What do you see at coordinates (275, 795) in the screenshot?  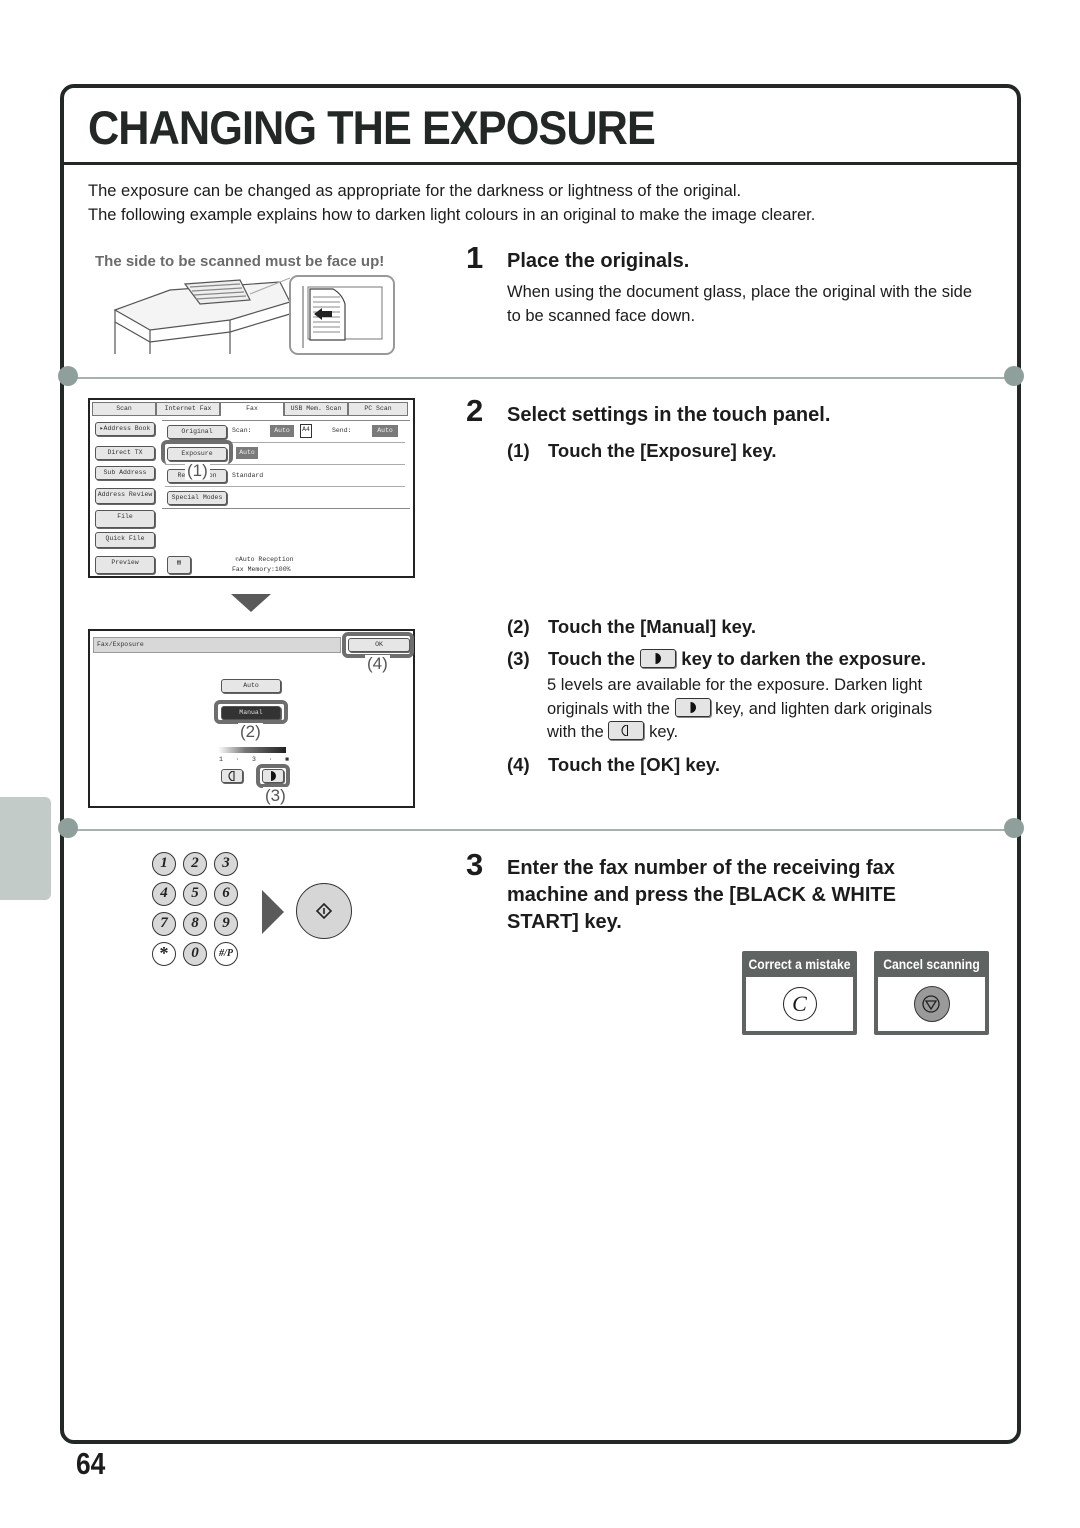 I see `callout-label: (3)` at bounding box center [275, 795].